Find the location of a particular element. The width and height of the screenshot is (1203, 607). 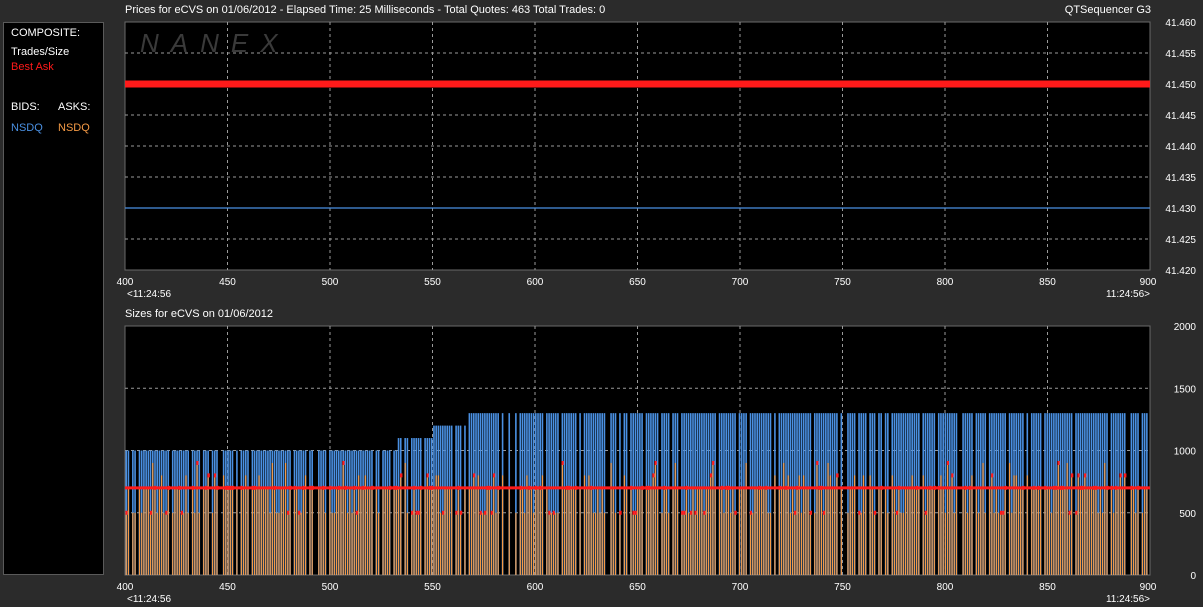

price-x-tick-label: 750 is located at coordinates (842, 282).